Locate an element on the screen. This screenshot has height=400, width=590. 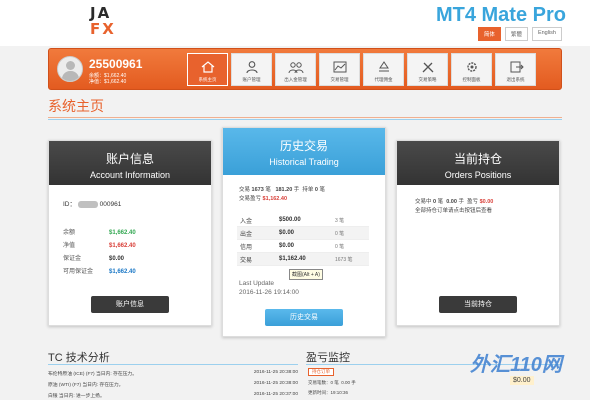
news-text: 原油 (WTI) (F7) 当日内: 存在压力。 is located at coordinates (86, 385).